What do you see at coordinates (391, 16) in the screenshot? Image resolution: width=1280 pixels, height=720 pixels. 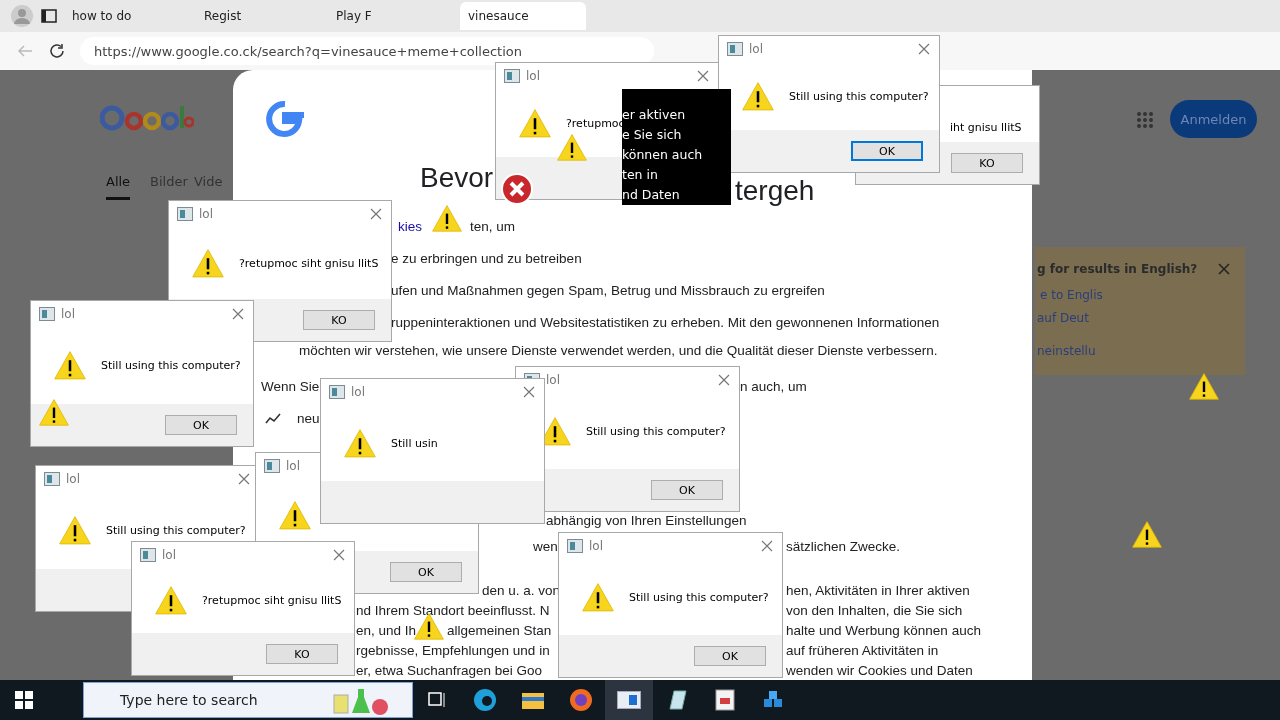 I see `browser-tab: Play F` at bounding box center [391, 16].